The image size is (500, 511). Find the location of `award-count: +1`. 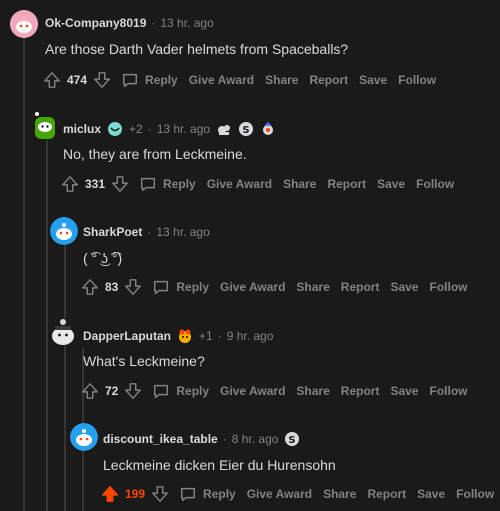

award-count: +1 is located at coordinates (206, 336).